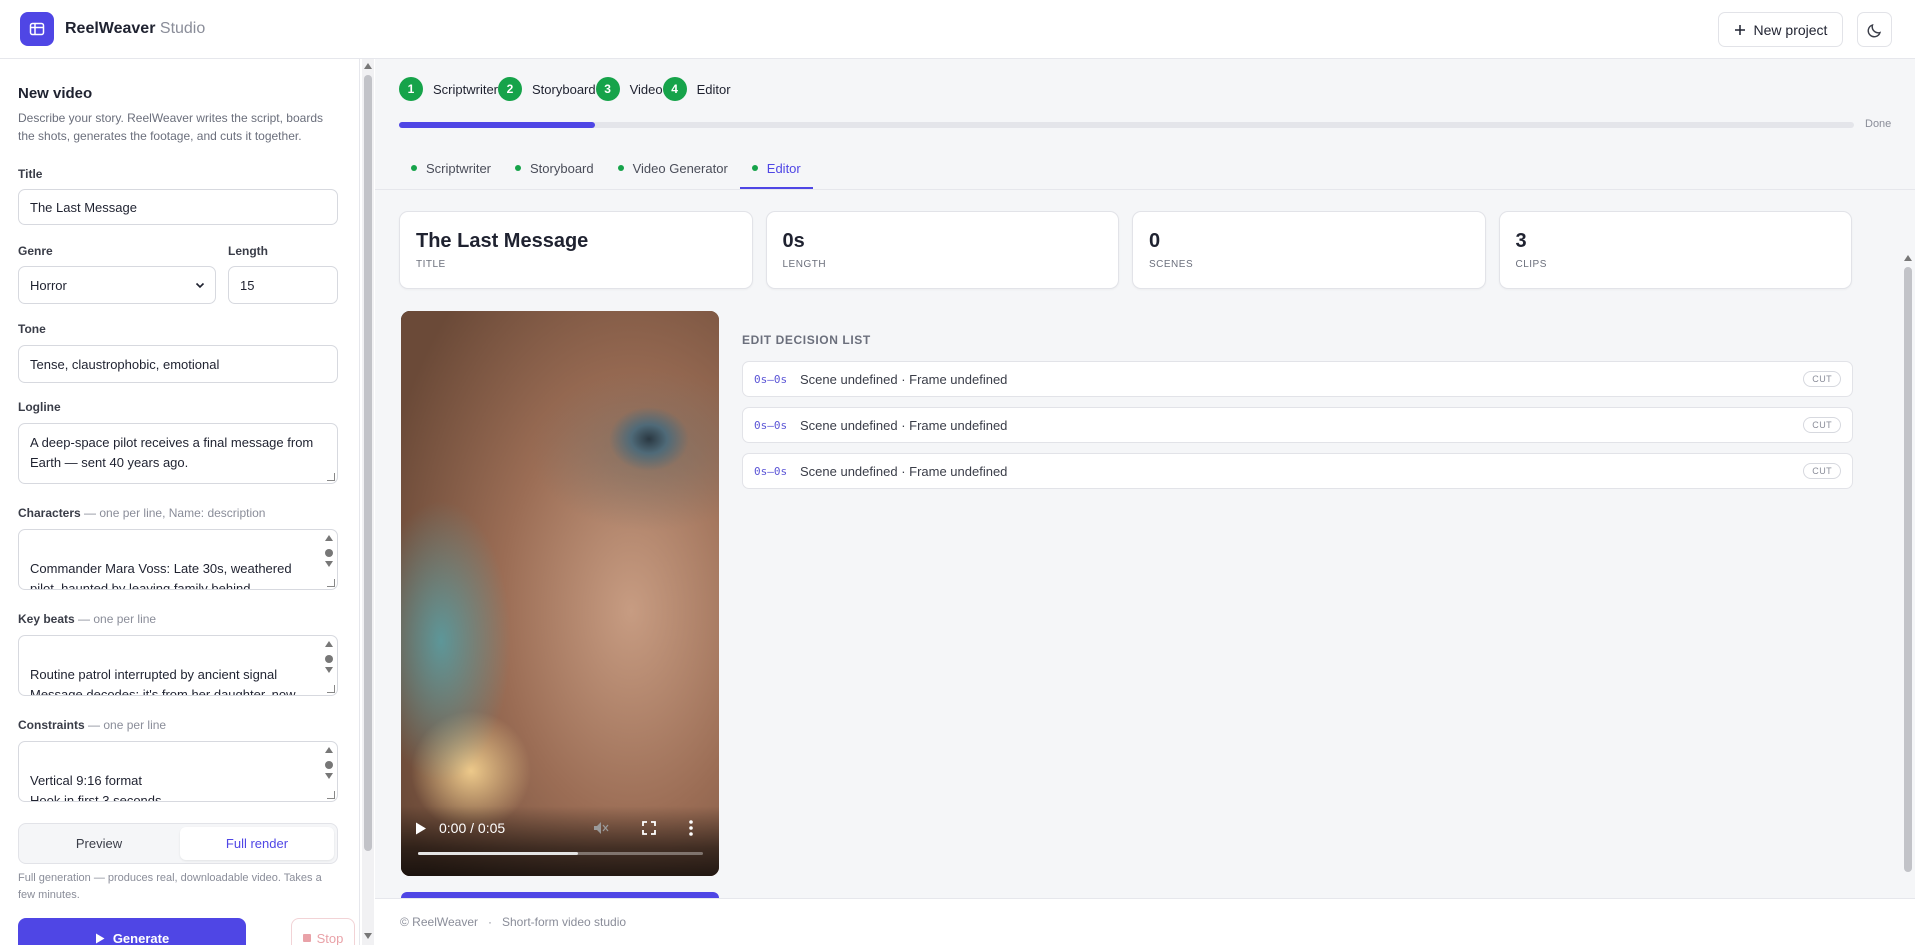 Image resolution: width=1915 pixels, height=945 pixels. I want to click on fullscreen-icon, so click(649, 828).